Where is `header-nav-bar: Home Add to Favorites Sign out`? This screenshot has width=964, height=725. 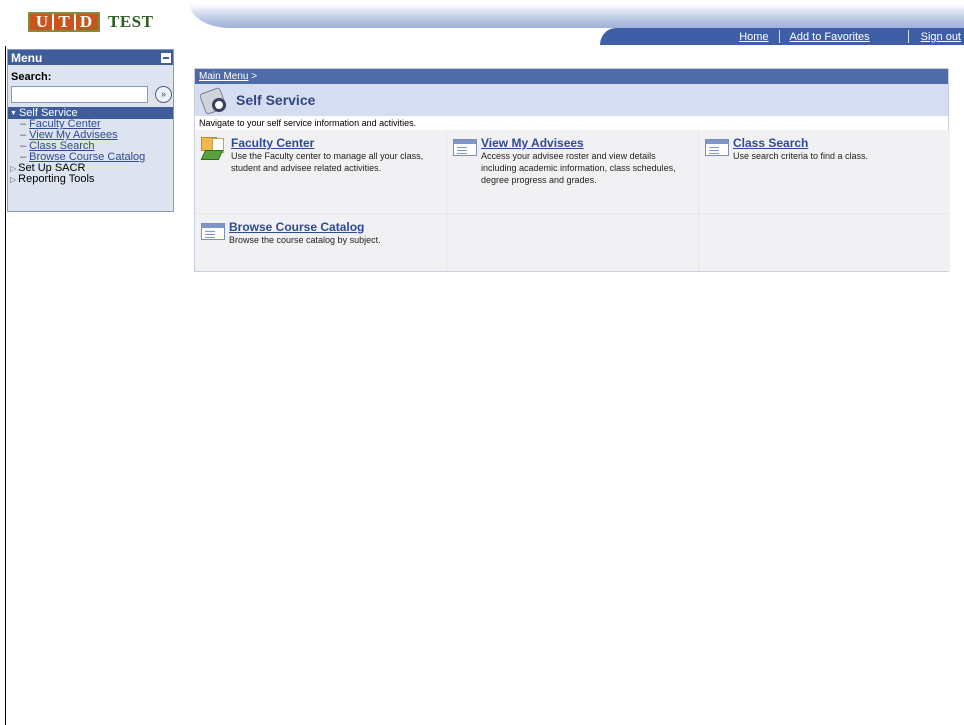
header-nav-bar: Home Add to Favorites Sign out is located at coordinates (782, 36).